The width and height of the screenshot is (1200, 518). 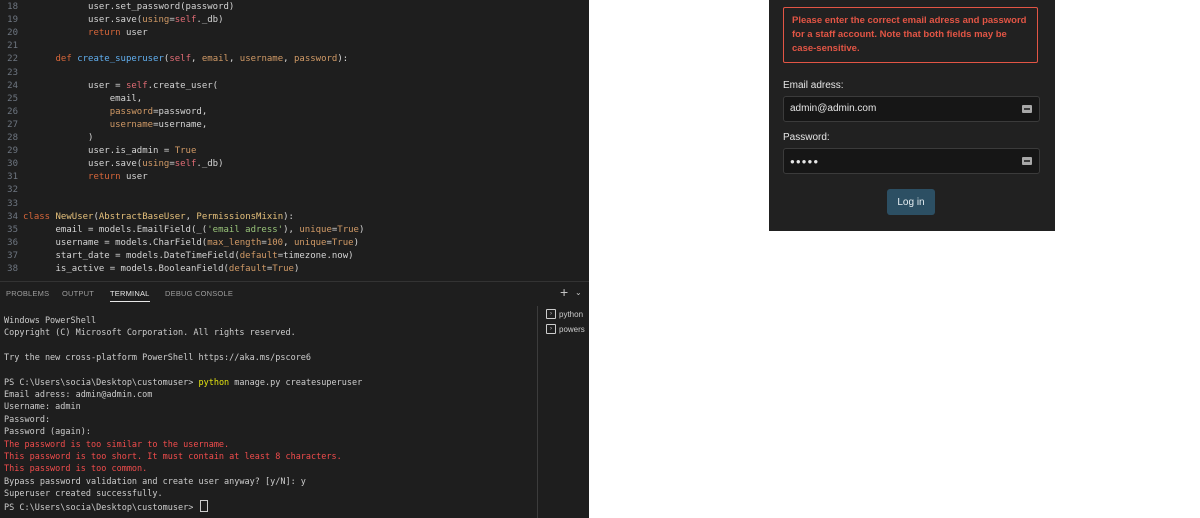 What do you see at coordinates (12, 33) in the screenshot?
I see `line-number: 20` at bounding box center [12, 33].